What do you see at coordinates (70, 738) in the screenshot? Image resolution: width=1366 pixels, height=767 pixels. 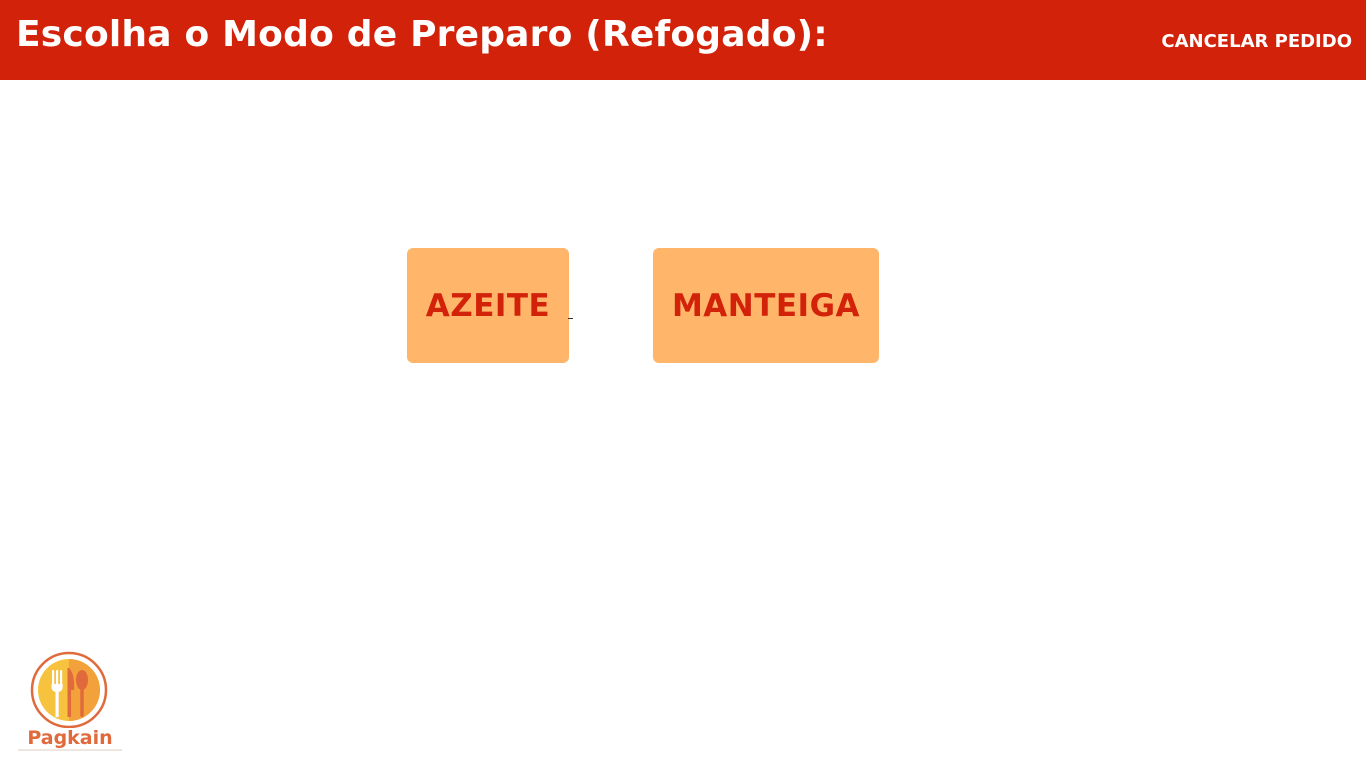 I see `brand-name: Pagkain` at bounding box center [70, 738].